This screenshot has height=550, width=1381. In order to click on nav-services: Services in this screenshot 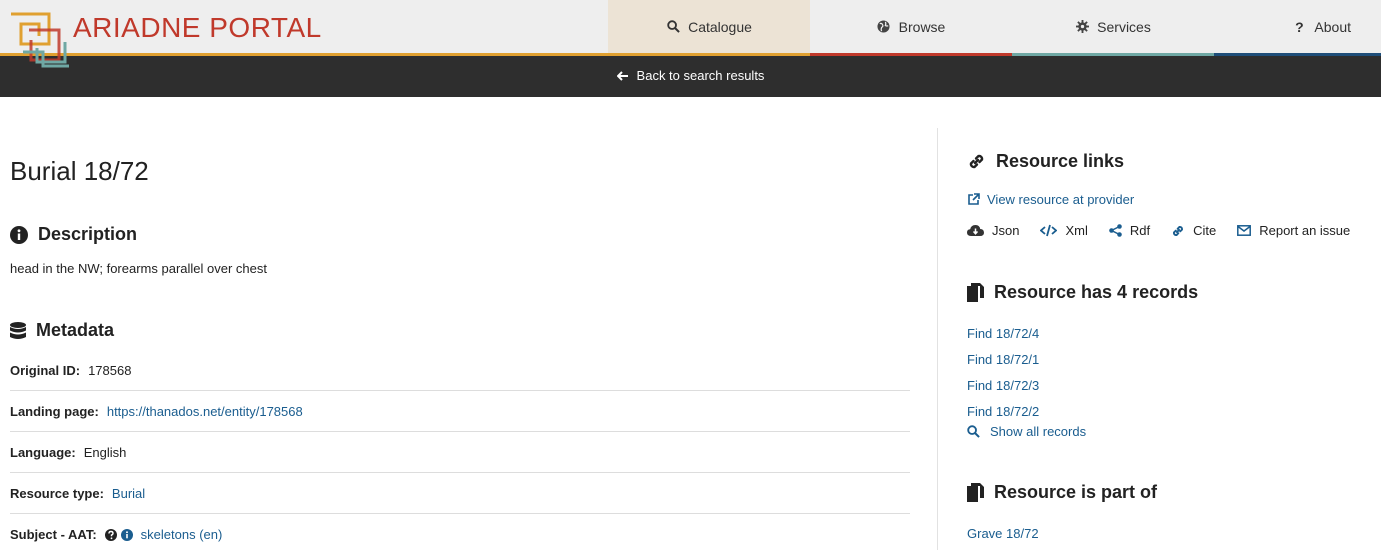, I will do `click(1113, 26)`.